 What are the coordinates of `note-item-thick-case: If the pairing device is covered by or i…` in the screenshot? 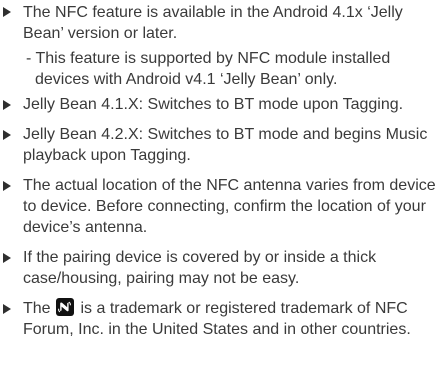 It's located at (221, 268).